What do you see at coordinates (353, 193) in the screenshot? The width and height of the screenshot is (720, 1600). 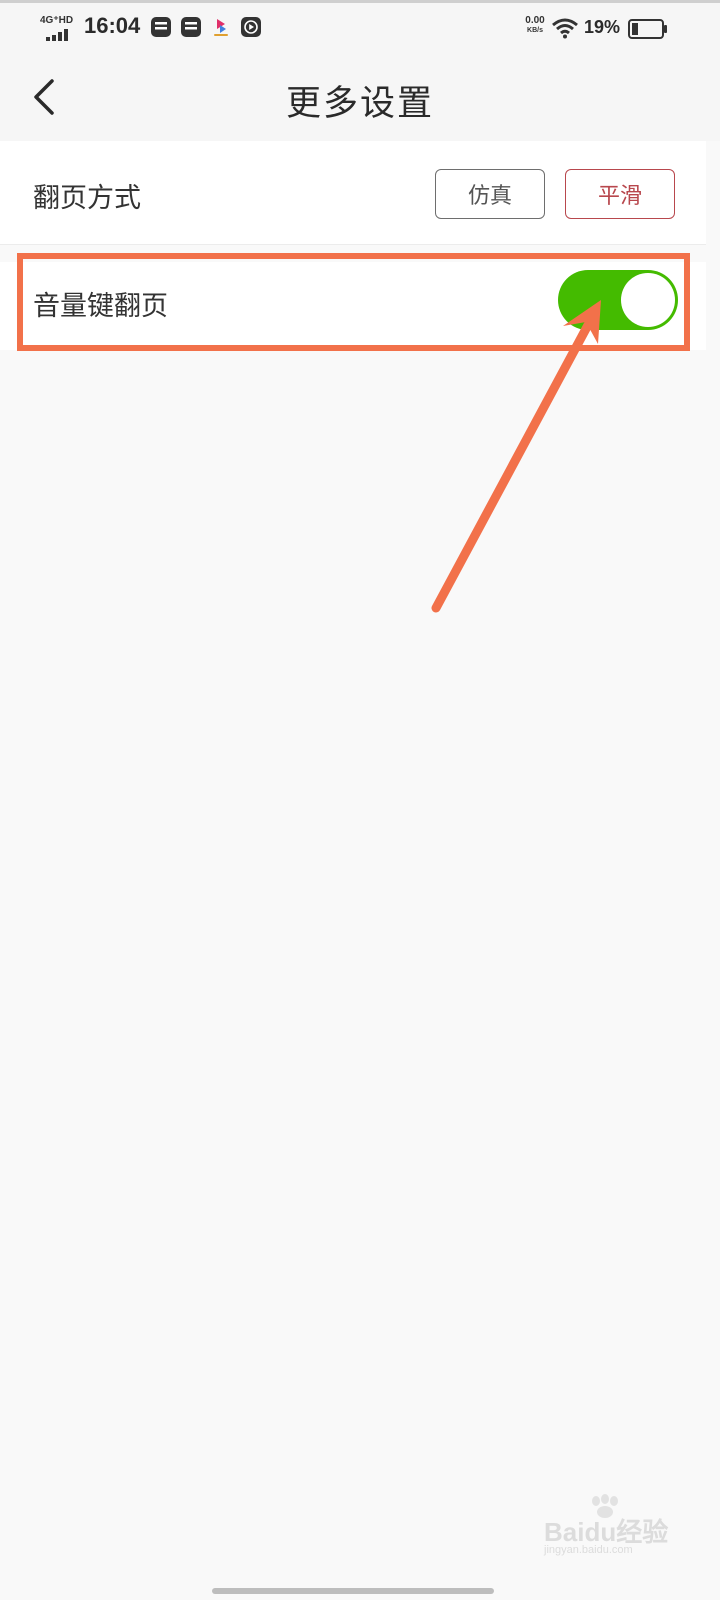 I see `setting-row-flip-mode: 翻页方式 仿真 平滑` at bounding box center [353, 193].